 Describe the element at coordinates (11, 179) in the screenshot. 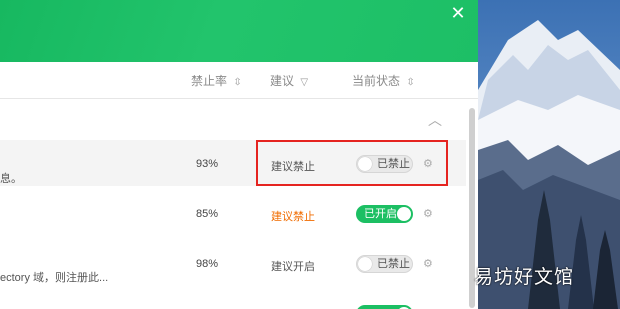

I see `row-description: 息。` at that location.